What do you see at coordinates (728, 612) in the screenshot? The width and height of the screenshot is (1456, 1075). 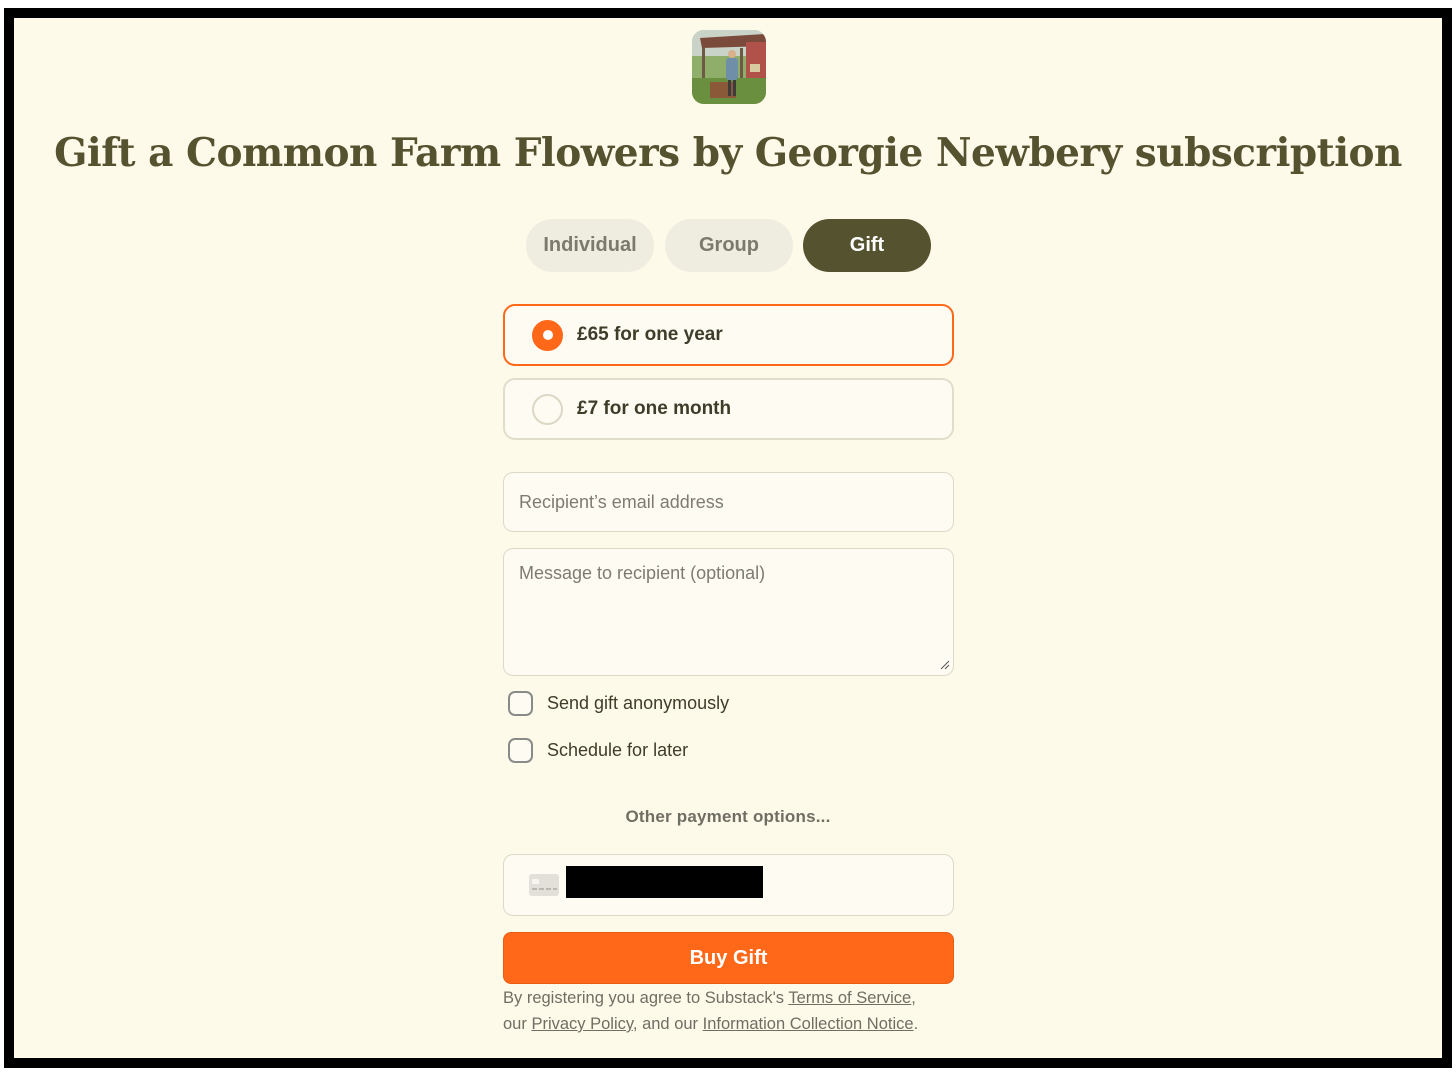 I see `recipient-message-textarea` at bounding box center [728, 612].